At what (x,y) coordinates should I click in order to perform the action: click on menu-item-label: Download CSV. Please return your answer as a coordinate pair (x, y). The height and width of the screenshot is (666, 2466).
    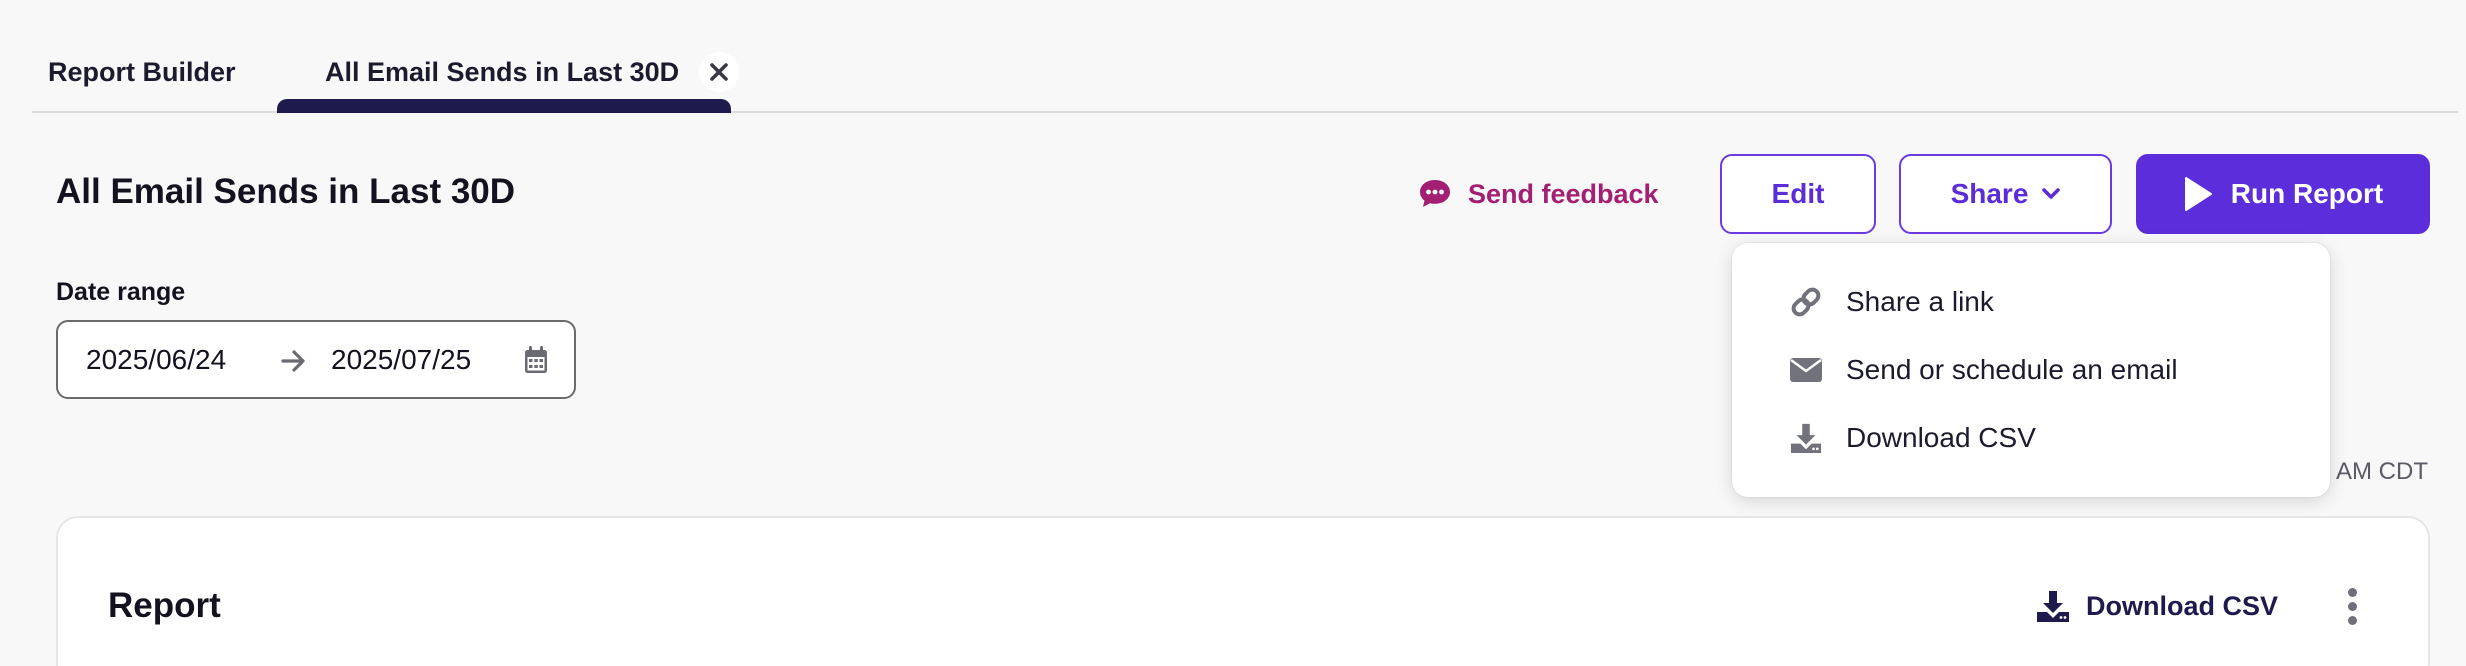
    Looking at the image, I should click on (1941, 437).